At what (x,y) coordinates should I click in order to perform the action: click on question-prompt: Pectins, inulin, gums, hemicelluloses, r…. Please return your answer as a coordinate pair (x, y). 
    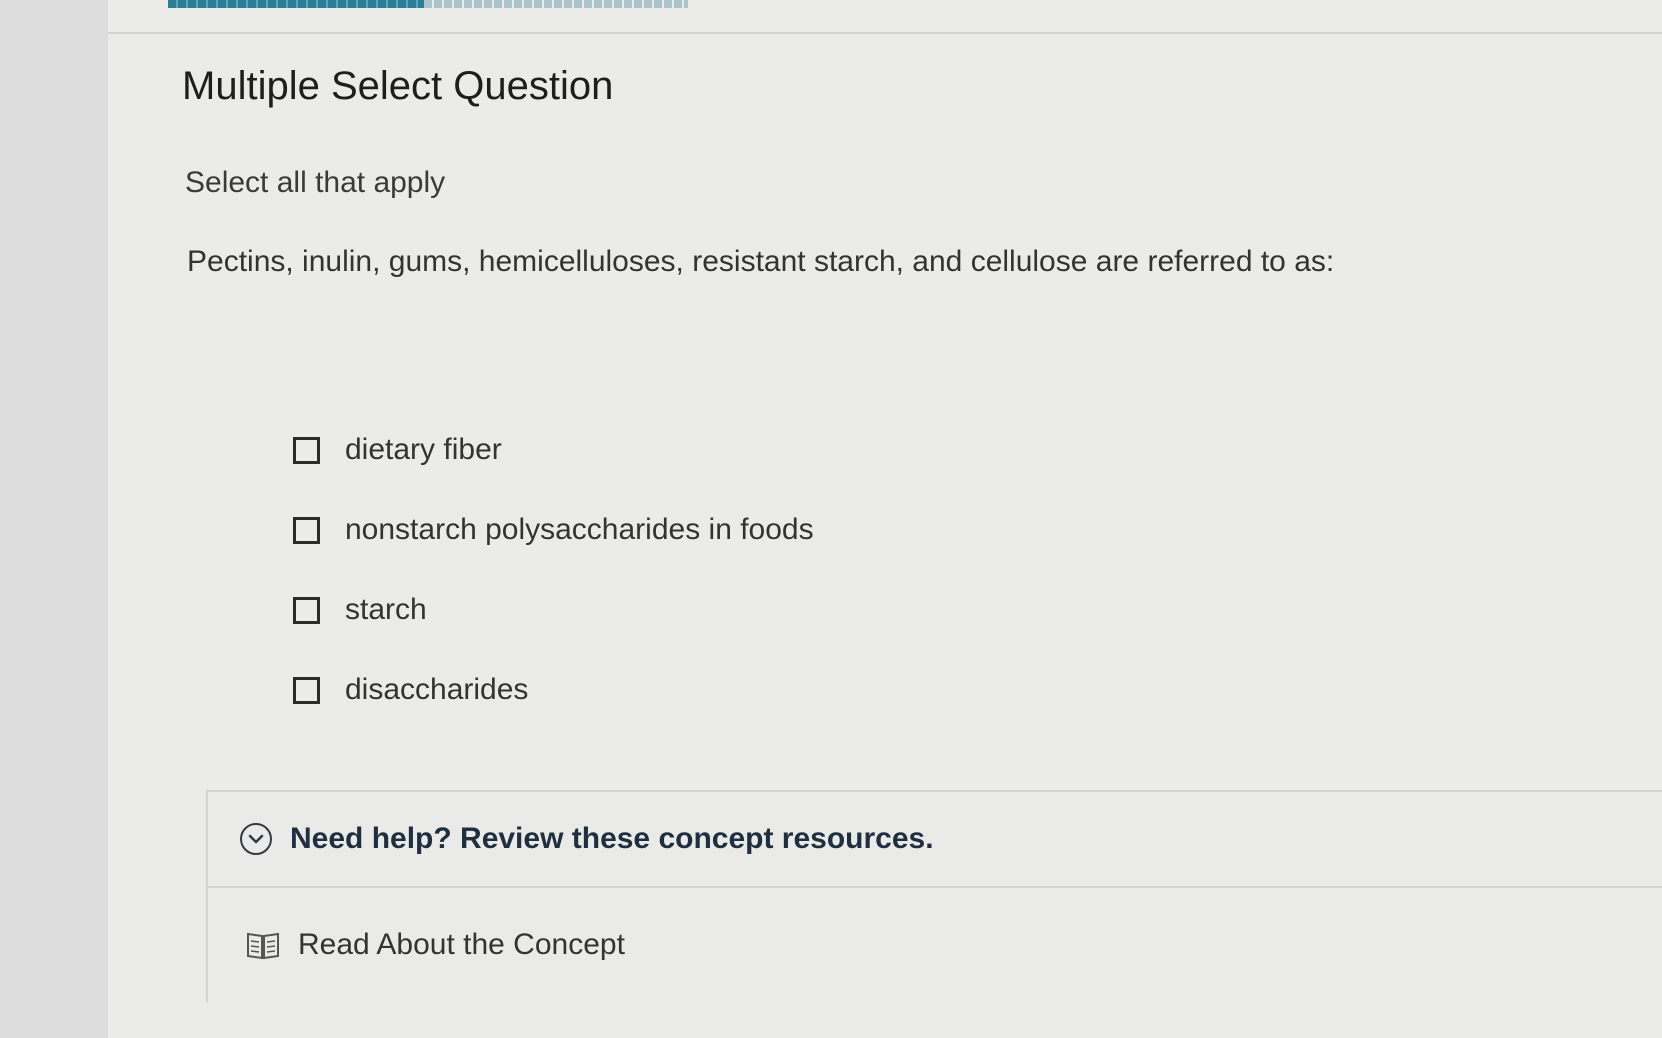
    Looking at the image, I should click on (761, 261).